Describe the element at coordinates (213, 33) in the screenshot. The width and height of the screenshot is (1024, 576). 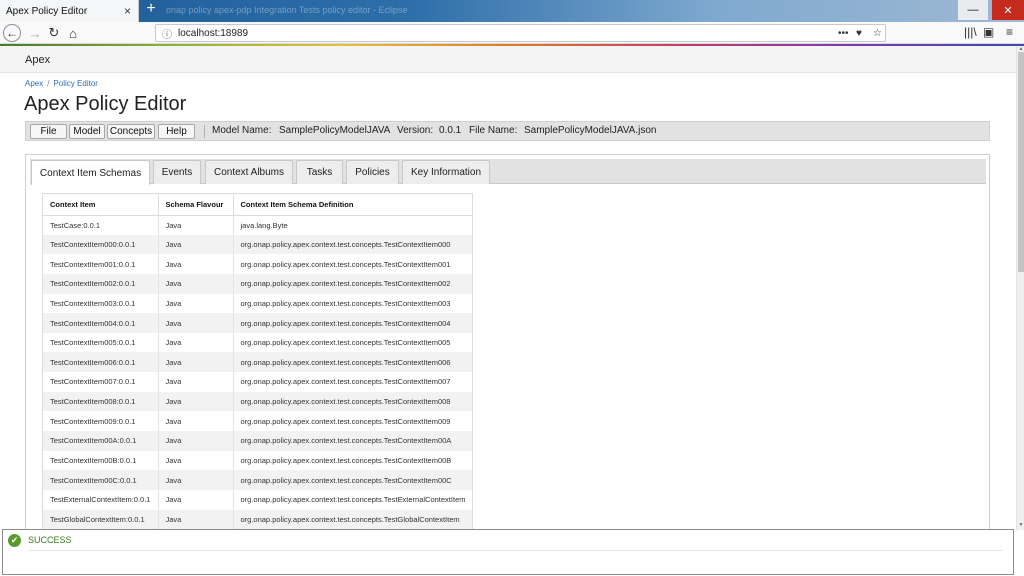
I see `url-text: localhost:18989` at that location.